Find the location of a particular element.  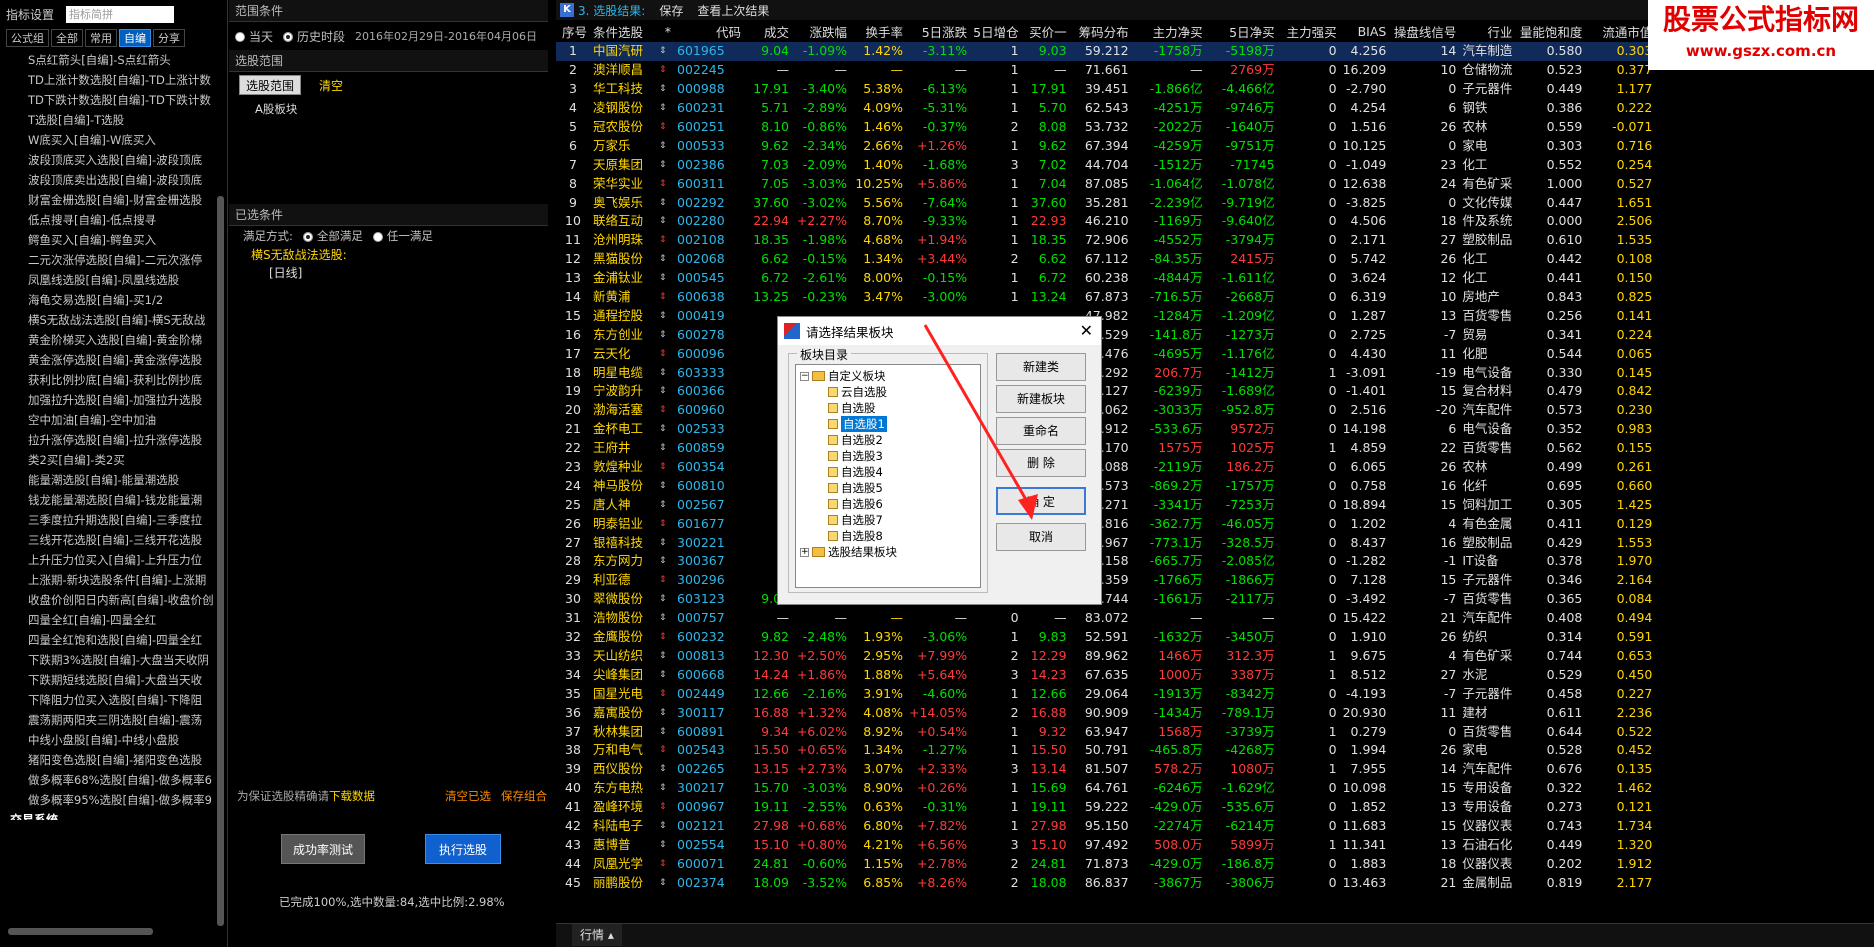

tree-item: 自选股4 is located at coordinates (888, 472).